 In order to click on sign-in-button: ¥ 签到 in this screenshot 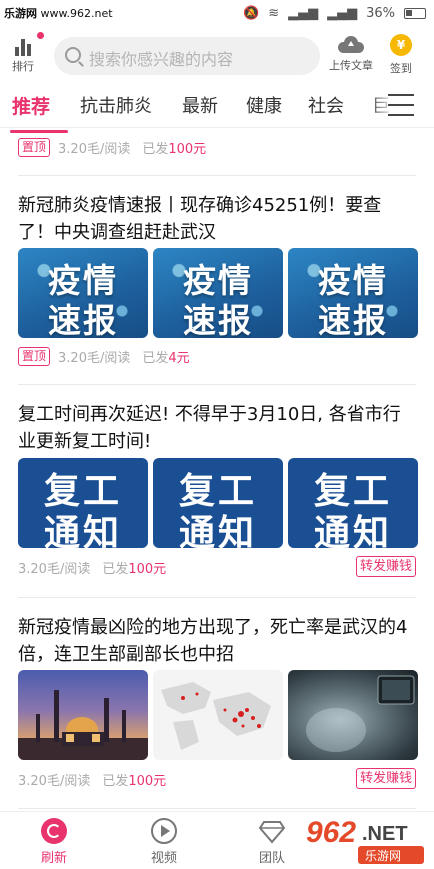, I will do `click(401, 55)`.